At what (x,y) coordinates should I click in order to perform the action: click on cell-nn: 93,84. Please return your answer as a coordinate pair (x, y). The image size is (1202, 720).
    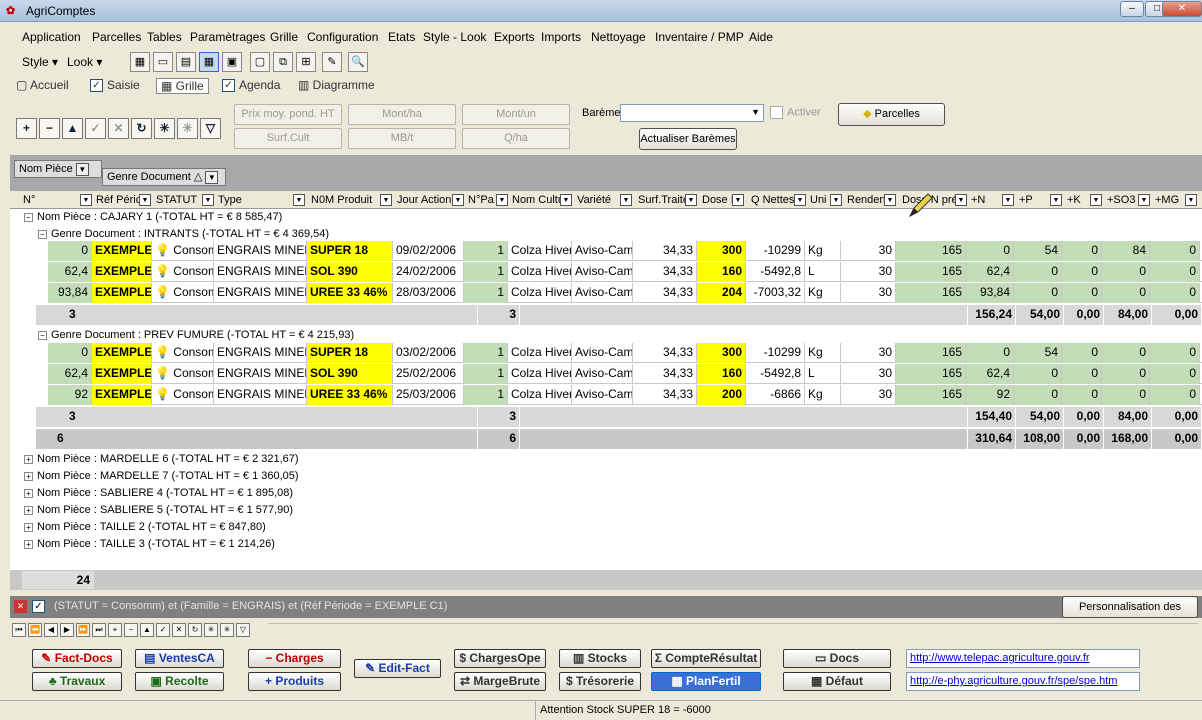
    Looking at the image, I should click on (990, 293).